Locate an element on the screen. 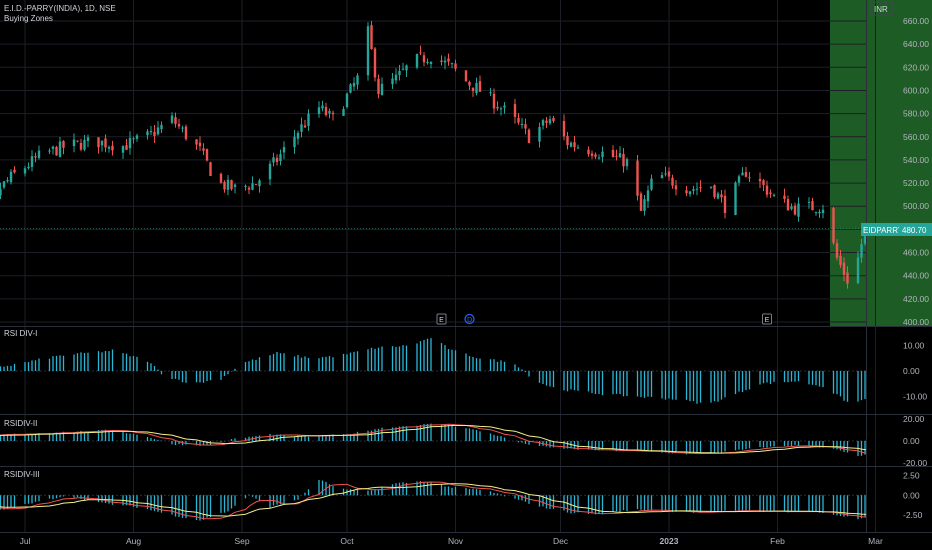 This screenshot has width=932, height=550. price-axis-label: 540.00 is located at coordinates (916, 160).